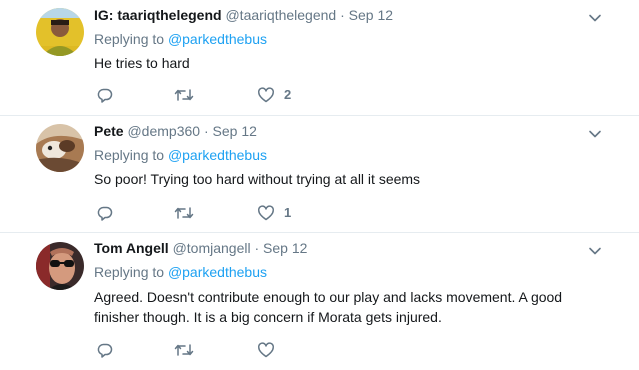 The height and width of the screenshot is (370, 639). What do you see at coordinates (288, 212) in the screenshot?
I see `like-count: 1` at bounding box center [288, 212].